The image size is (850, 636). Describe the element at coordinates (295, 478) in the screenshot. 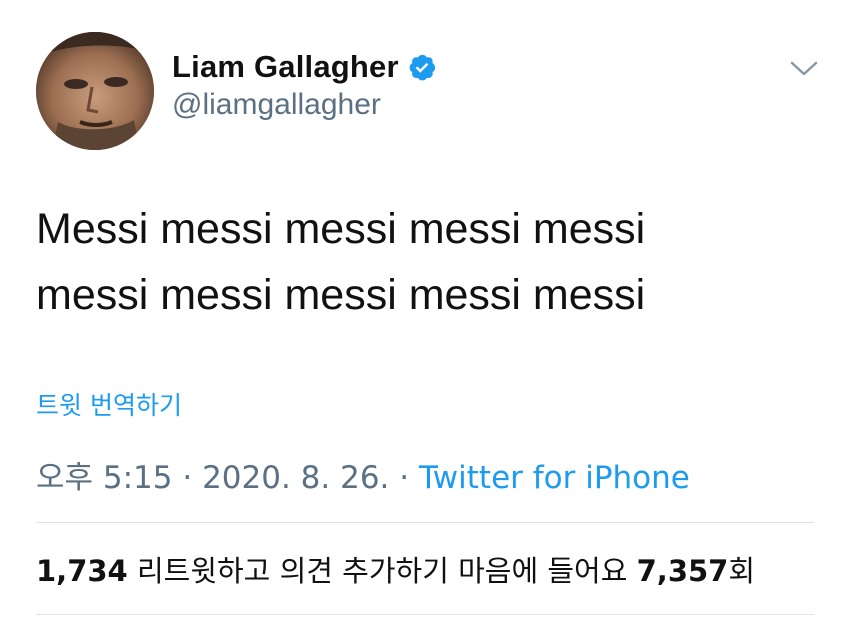

I see `tweet-date: 2020. 8. 26.` at that location.